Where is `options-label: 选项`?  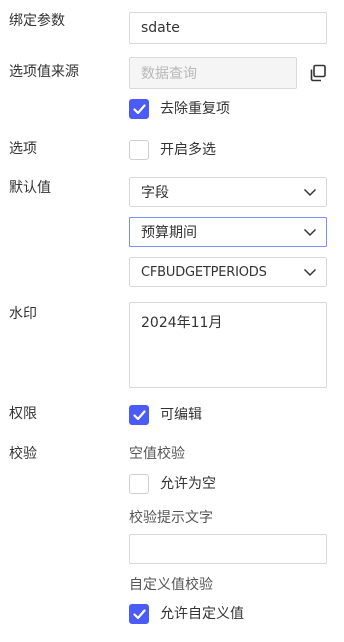
options-label: 选项 is located at coordinates (23, 149).